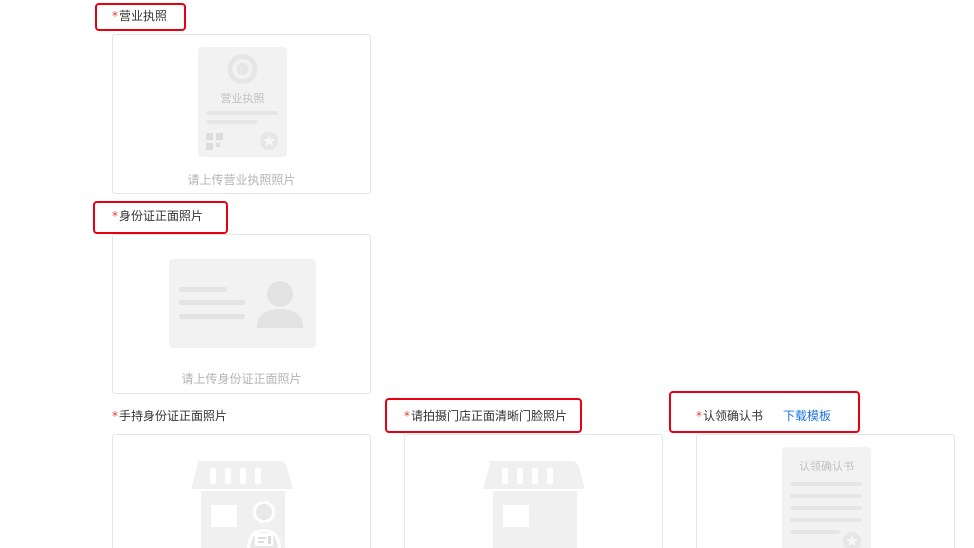 This screenshot has height=548, width=974. What do you see at coordinates (807, 416) in the screenshot?
I see `download-template-link: 下载模板` at bounding box center [807, 416].